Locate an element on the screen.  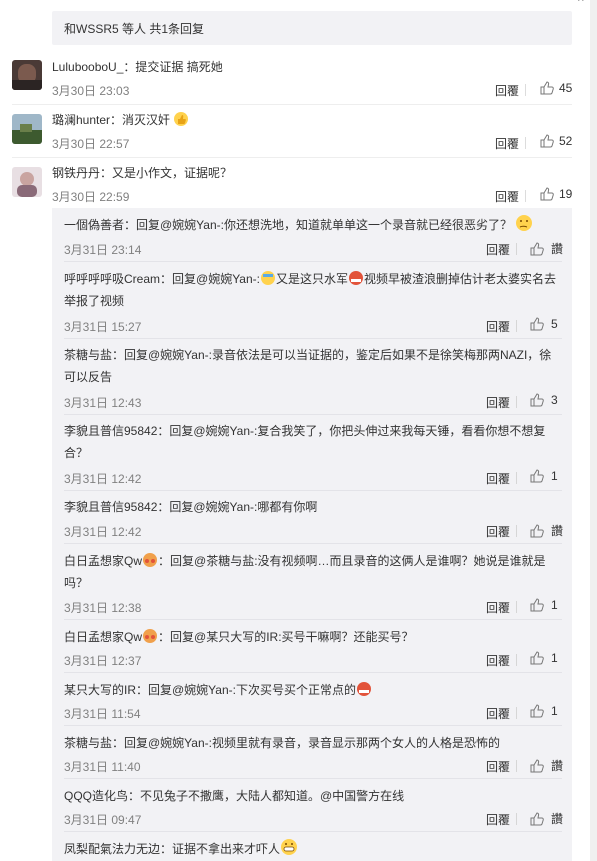
comment-user: LulubooboU_ is located at coordinates (87, 67).